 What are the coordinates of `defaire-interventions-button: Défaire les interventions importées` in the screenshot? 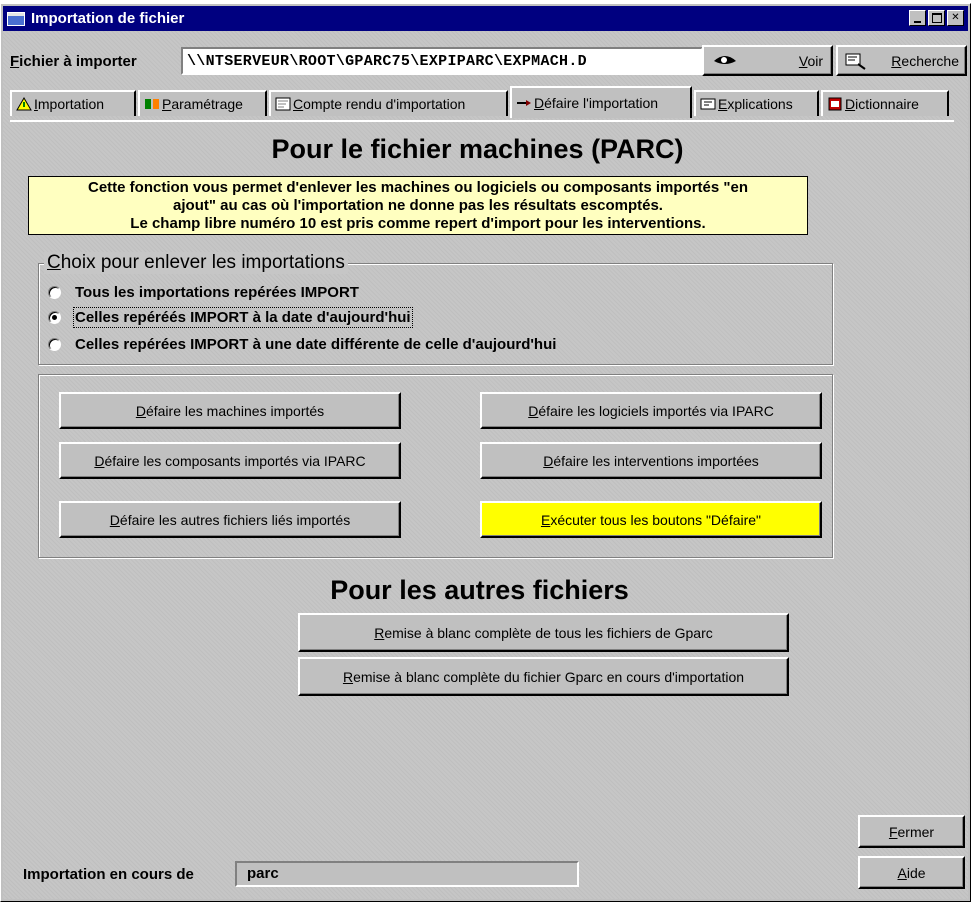 It's located at (651, 460).